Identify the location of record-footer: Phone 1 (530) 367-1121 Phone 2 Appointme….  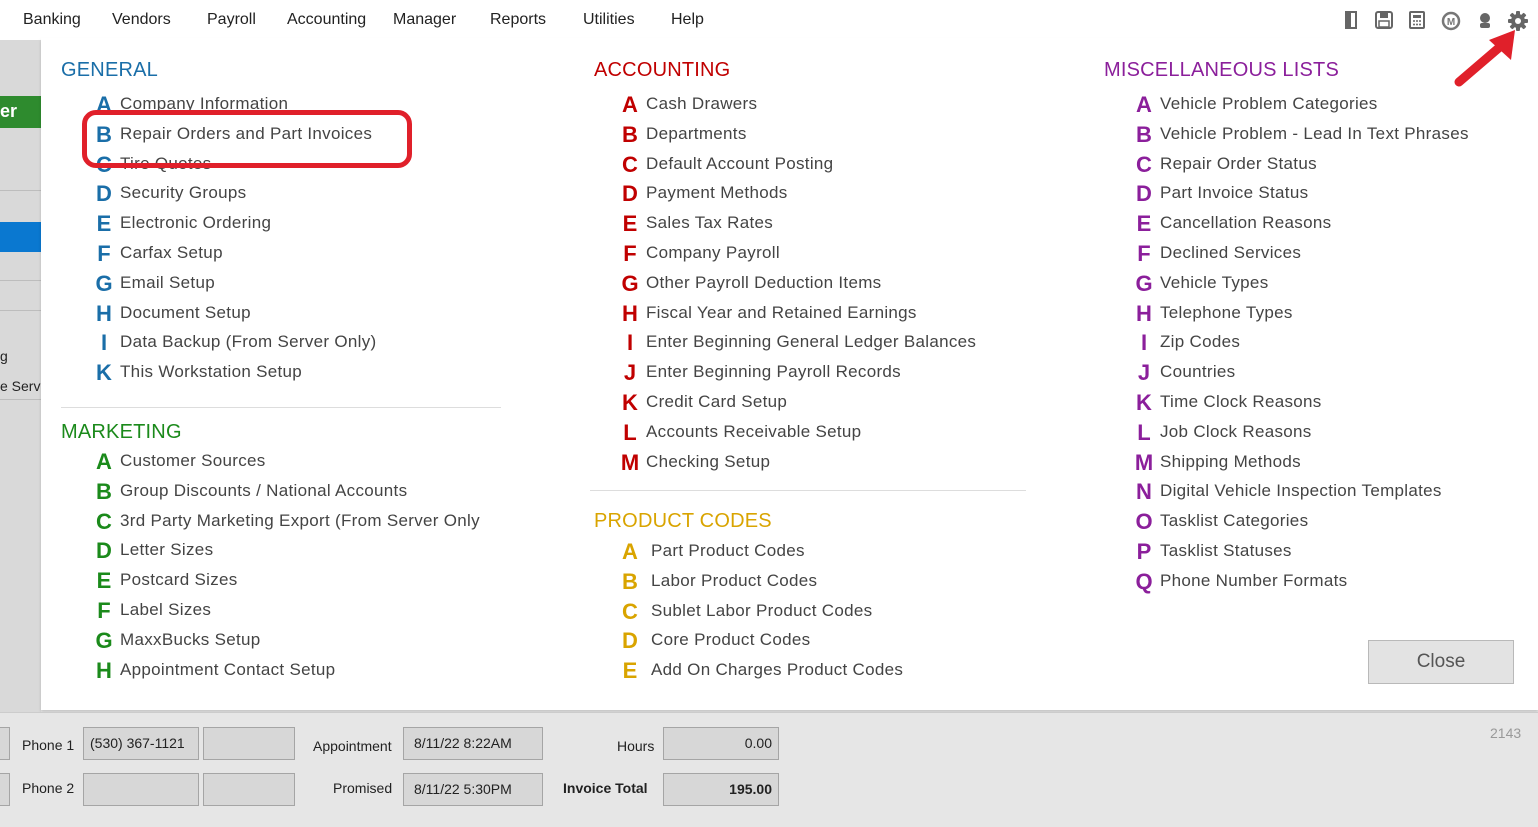
(769, 769).